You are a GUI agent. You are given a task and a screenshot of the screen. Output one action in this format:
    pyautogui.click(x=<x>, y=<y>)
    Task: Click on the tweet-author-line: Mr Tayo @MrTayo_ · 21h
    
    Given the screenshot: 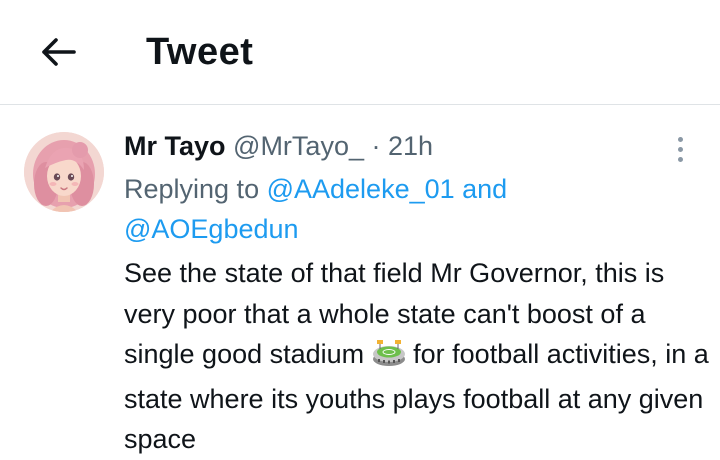 What is the action you would take?
    pyautogui.click(x=278, y=146)
    